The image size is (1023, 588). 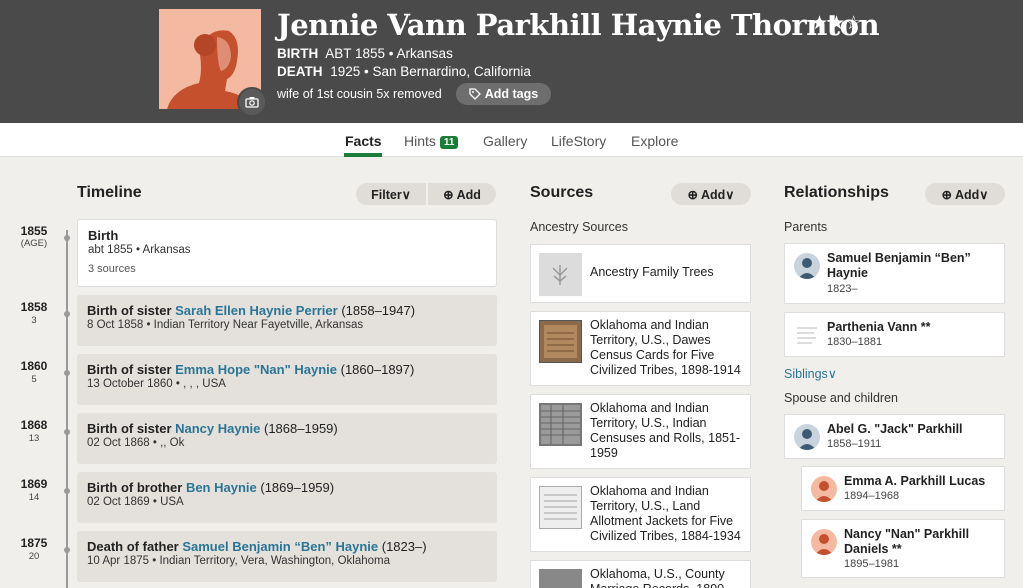 What do you see at coordinates (402, 546) in the screenshot?
I see `relative-dates: (1823–)` at bounding box center [402, 546].